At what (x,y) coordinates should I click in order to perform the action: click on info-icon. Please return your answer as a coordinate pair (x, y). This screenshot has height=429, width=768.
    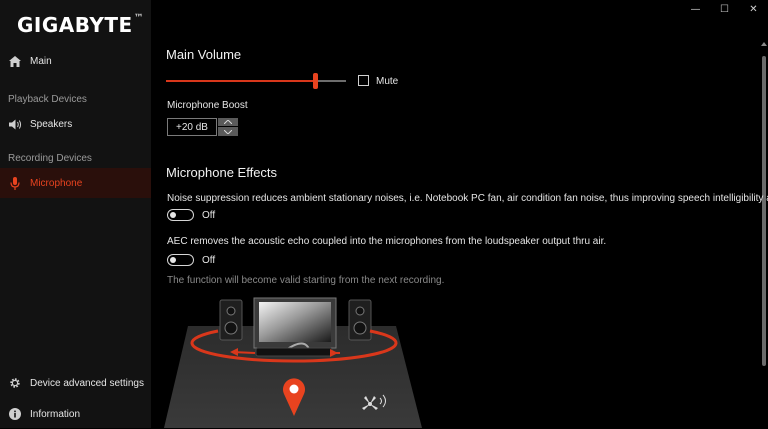
    Looking at the image, I should click on (15, 414).